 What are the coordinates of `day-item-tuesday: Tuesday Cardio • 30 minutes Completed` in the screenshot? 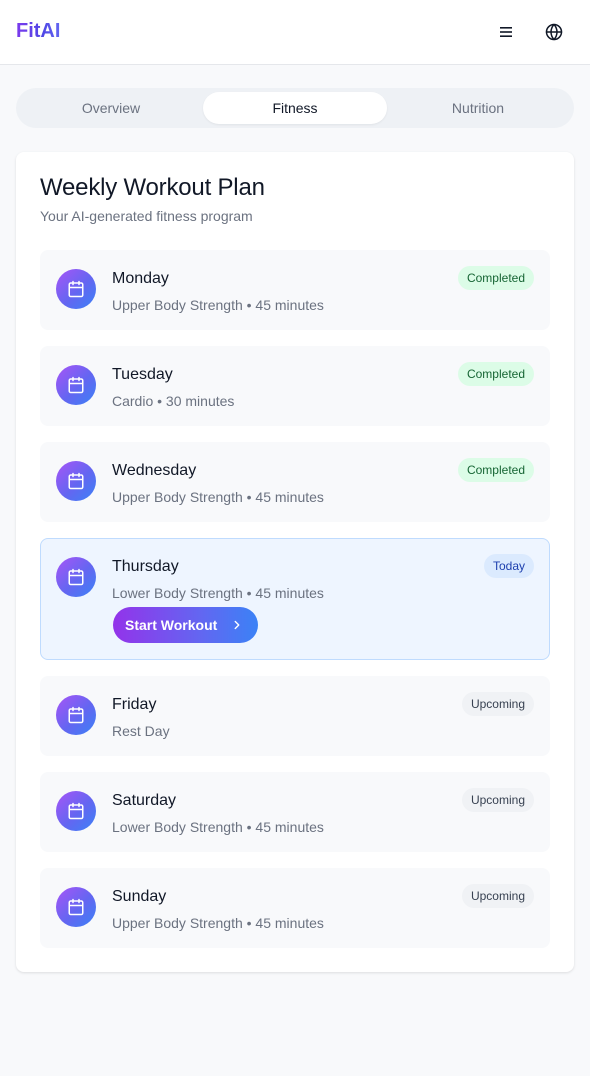 It's located at (295, 386).